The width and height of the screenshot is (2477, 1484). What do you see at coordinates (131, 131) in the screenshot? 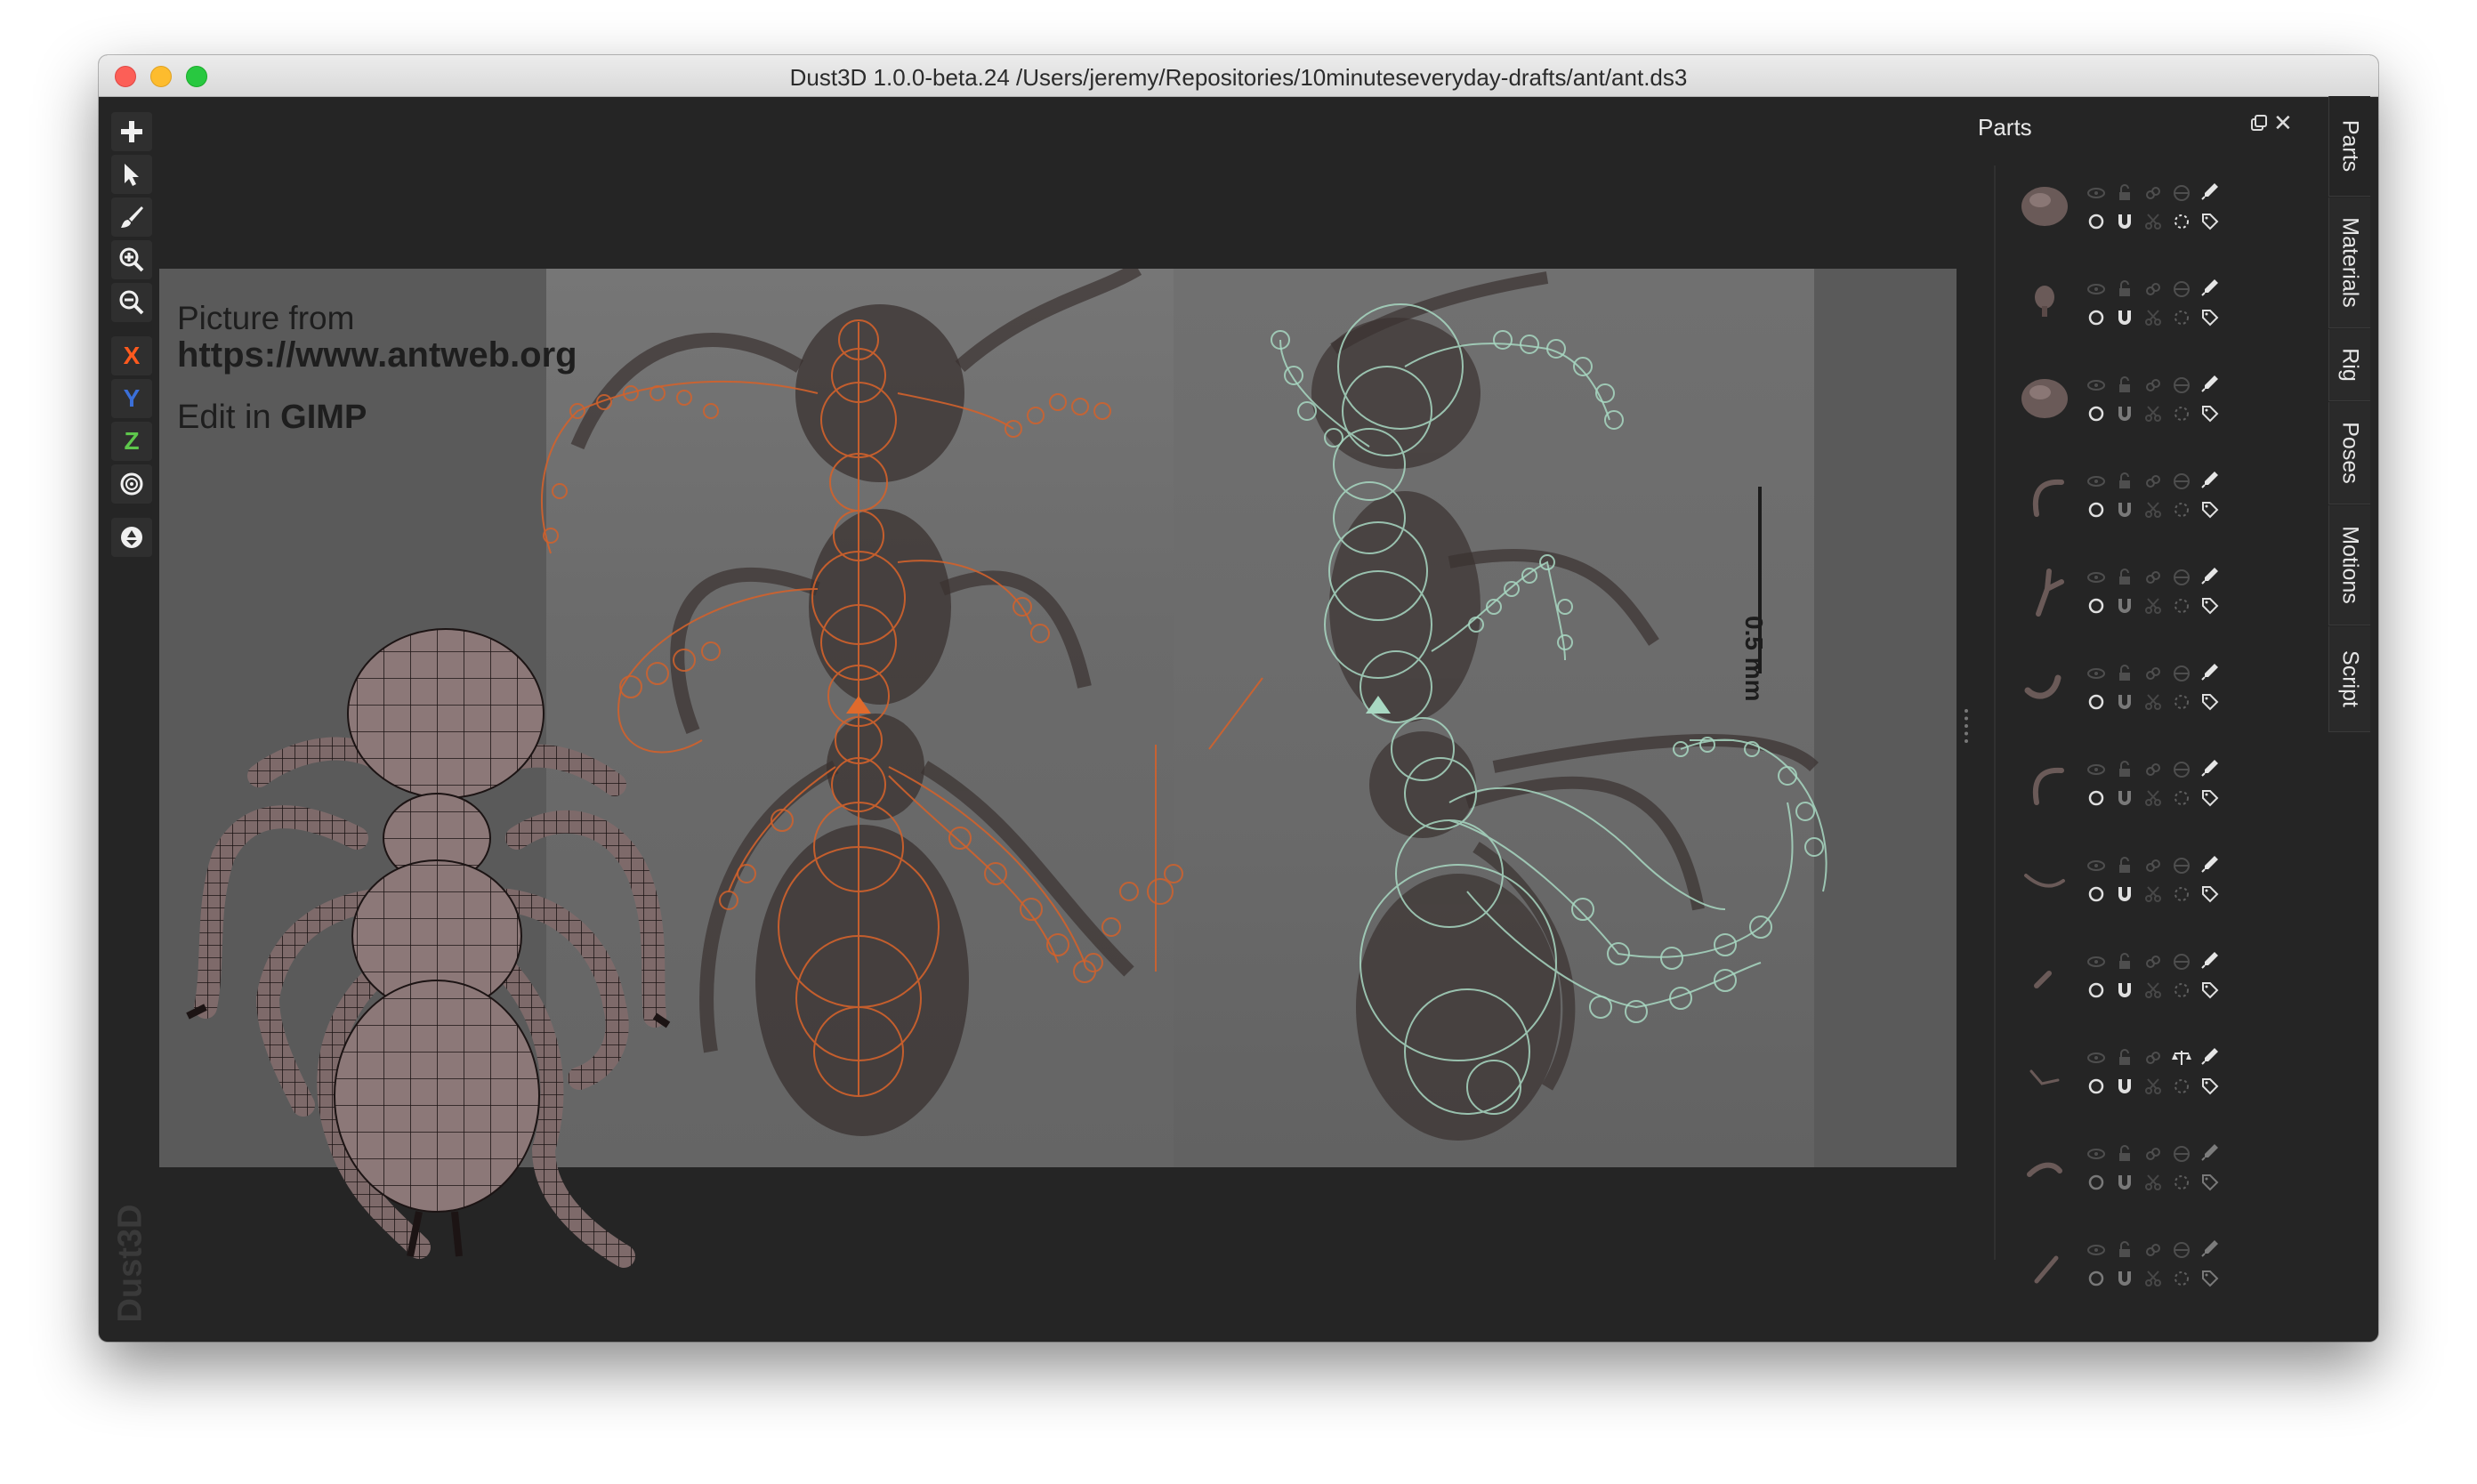
I see `add-button` at bounding box center [131, 131].